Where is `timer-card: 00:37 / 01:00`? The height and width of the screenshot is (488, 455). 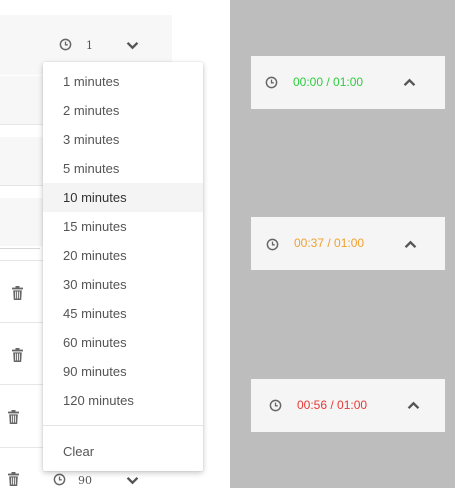 timer-card: 00:37 / 01:00 is located at coordinates (348, 243).